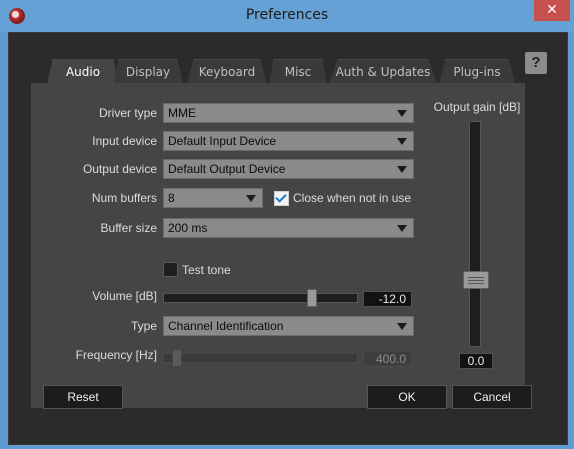 Image resolution: width=574 pixels, height=449 pixels. I want to click on close-button: ✕, so click(552, 10).